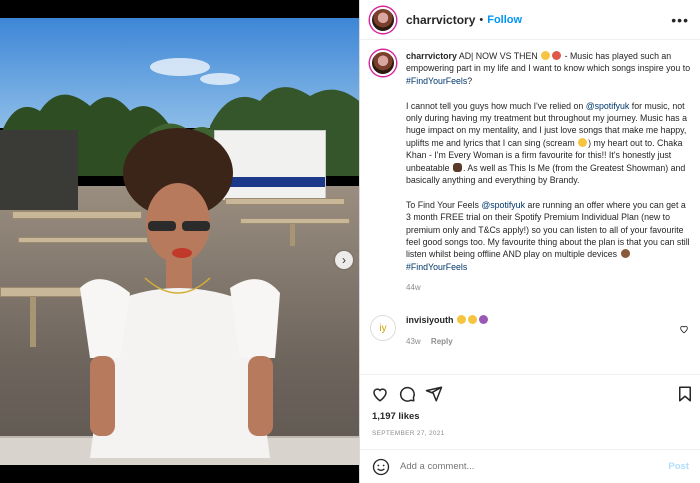 This screenshot has height=483, width=700. What do you see at coordinates (440, 20) in the screenshot?
I see `post-username: charrvictory` at bounding box center [440, 20].